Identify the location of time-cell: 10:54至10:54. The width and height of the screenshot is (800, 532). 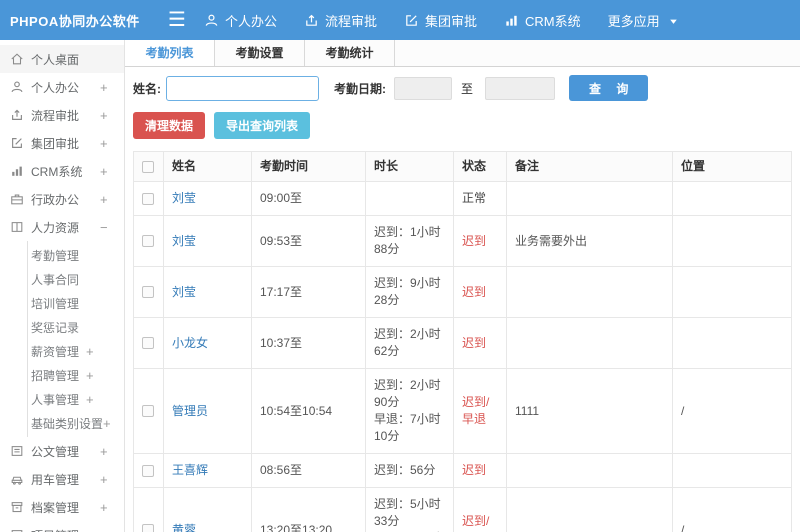
(308, 411).